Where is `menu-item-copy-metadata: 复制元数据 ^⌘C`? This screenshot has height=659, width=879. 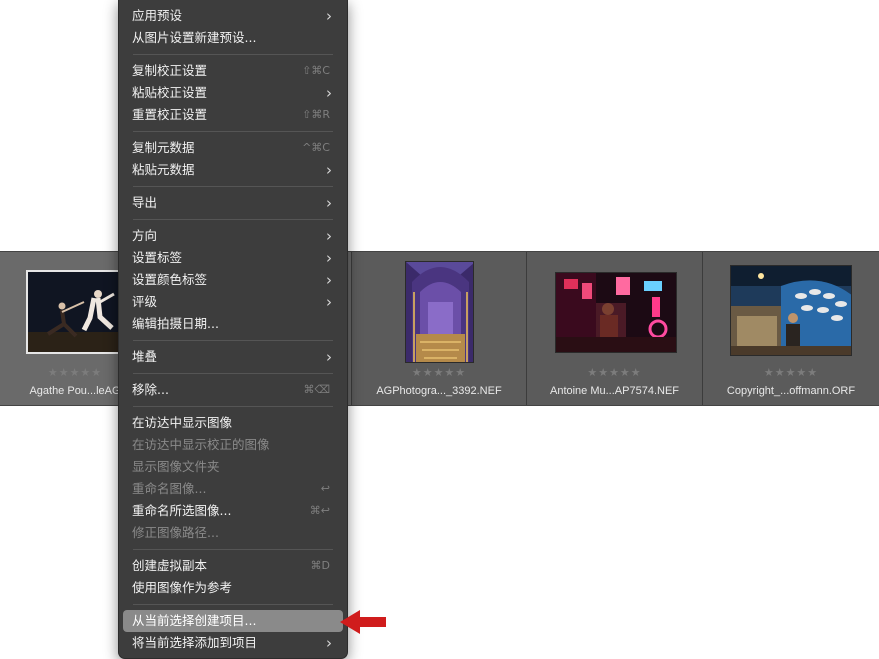 menu-item-copy-metadata: 复制元数据 ^⌘C is located at coordinates (233, 148).